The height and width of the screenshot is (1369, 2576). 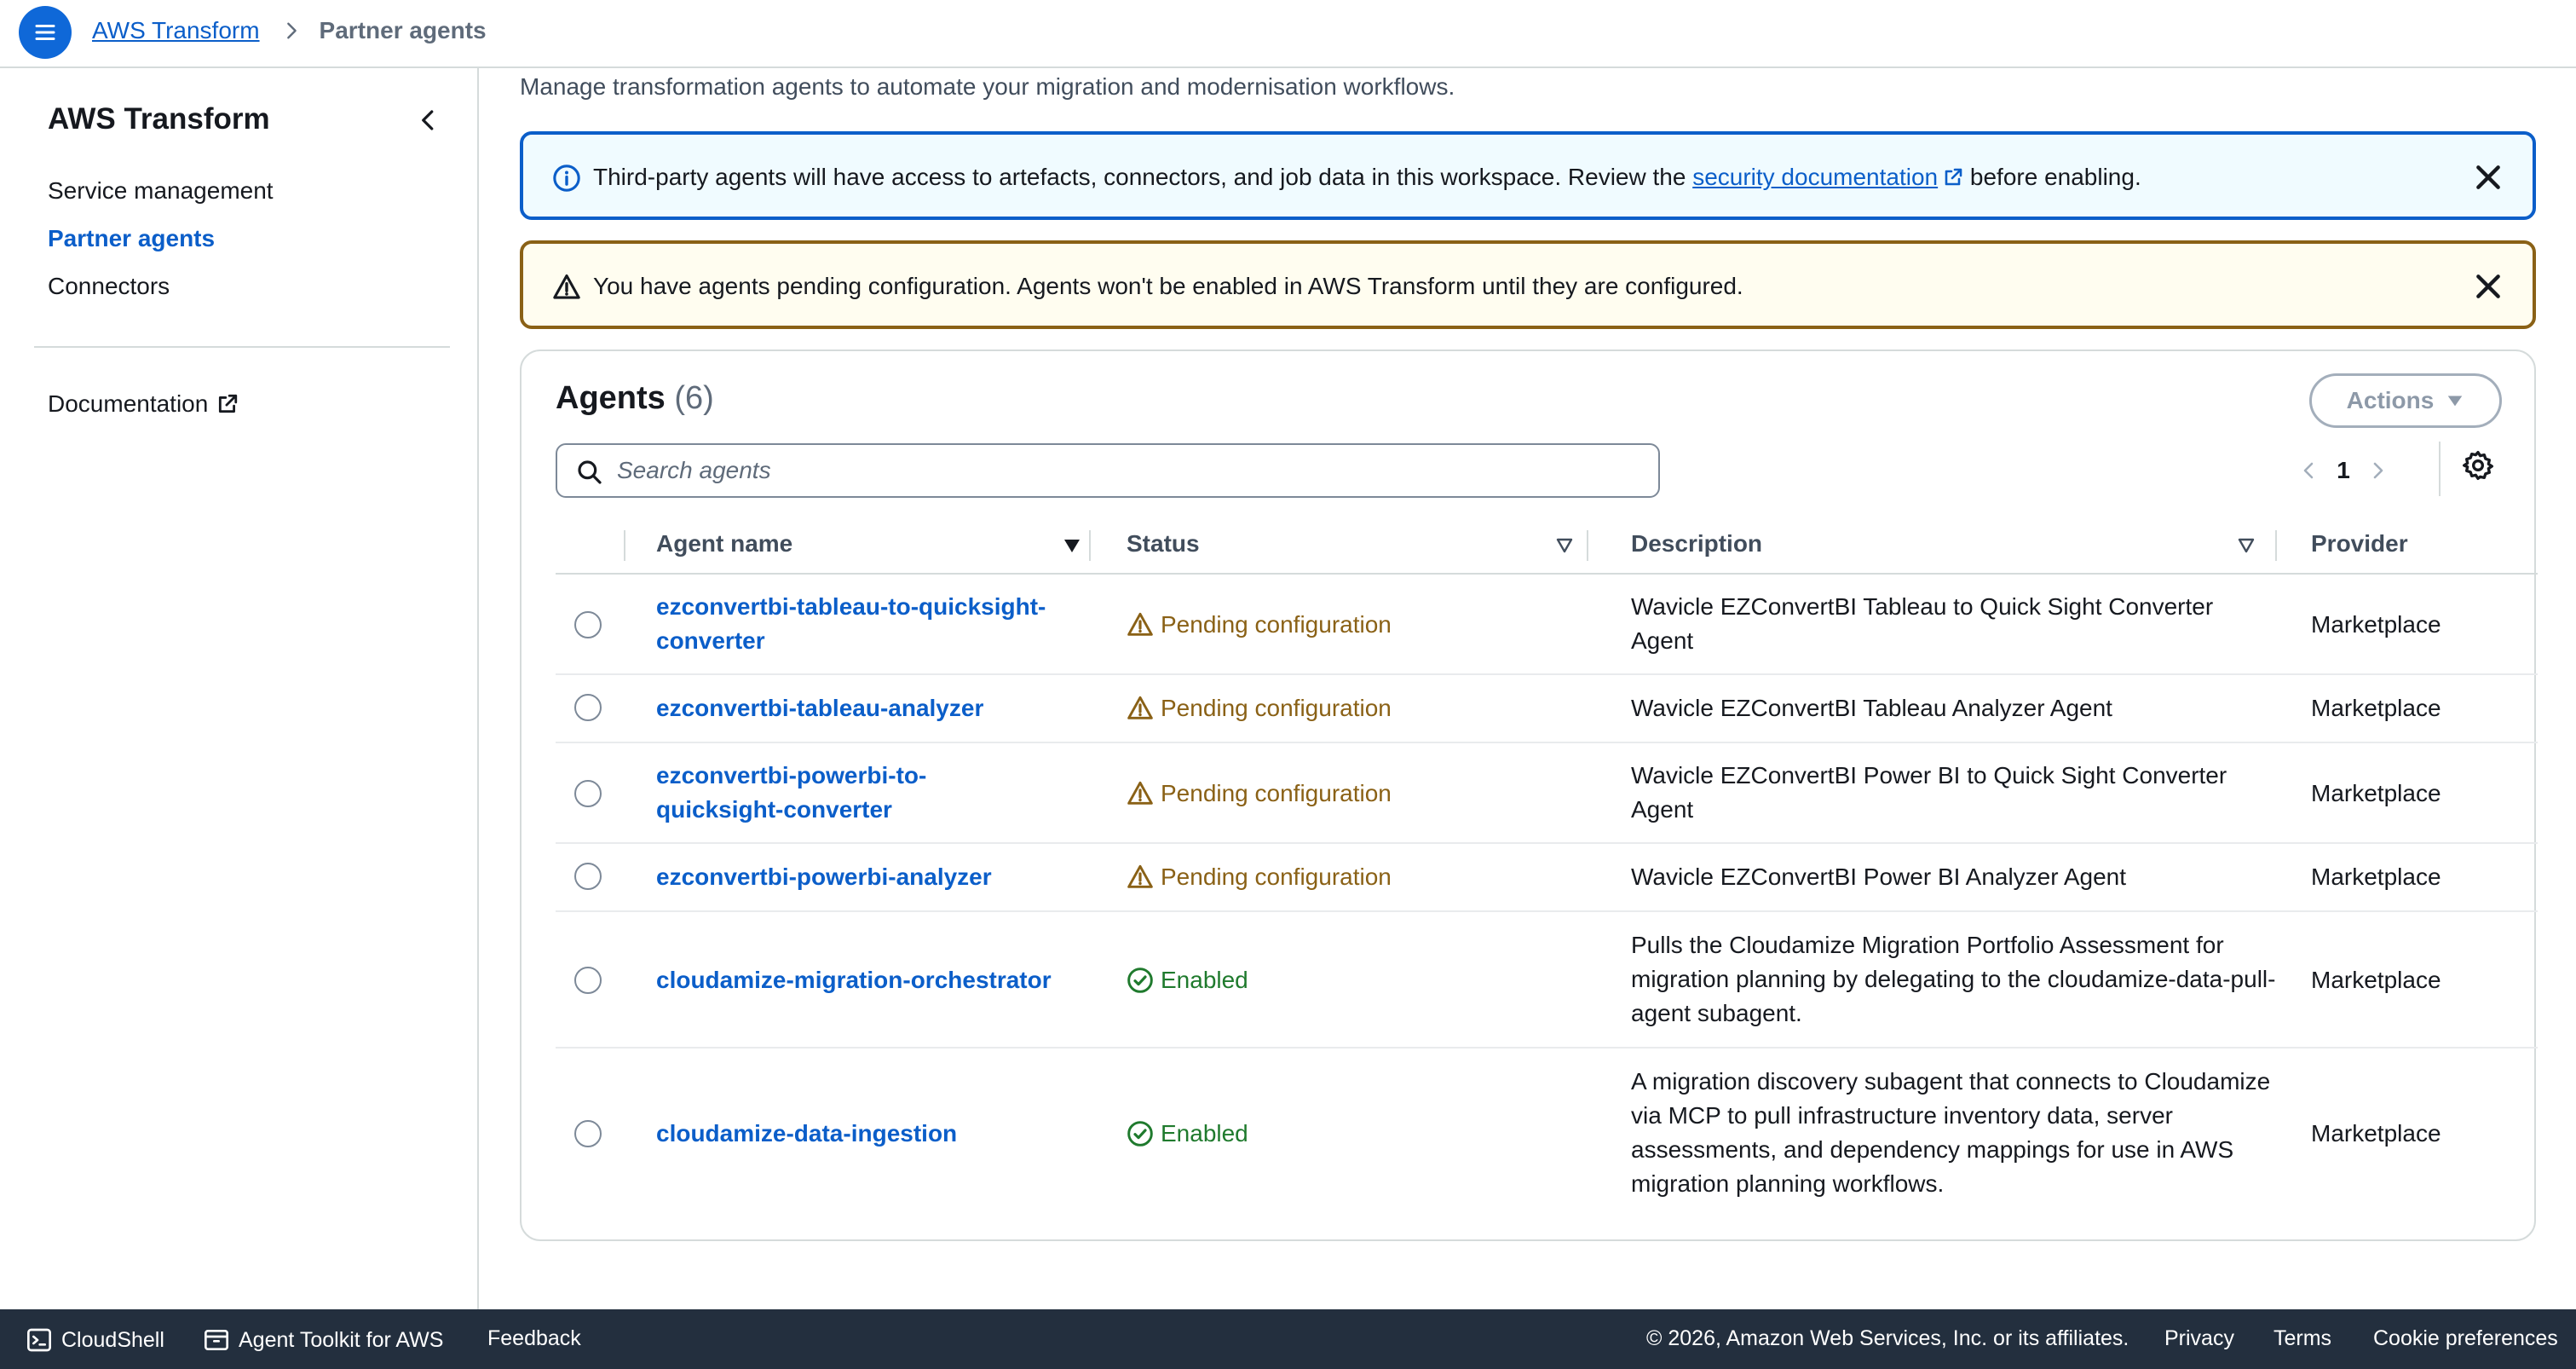 What do you see at coordinates (724, 543) in the screenshot?
I see `column-header-agent-name: Agent name` at bounding box center [724, 543].